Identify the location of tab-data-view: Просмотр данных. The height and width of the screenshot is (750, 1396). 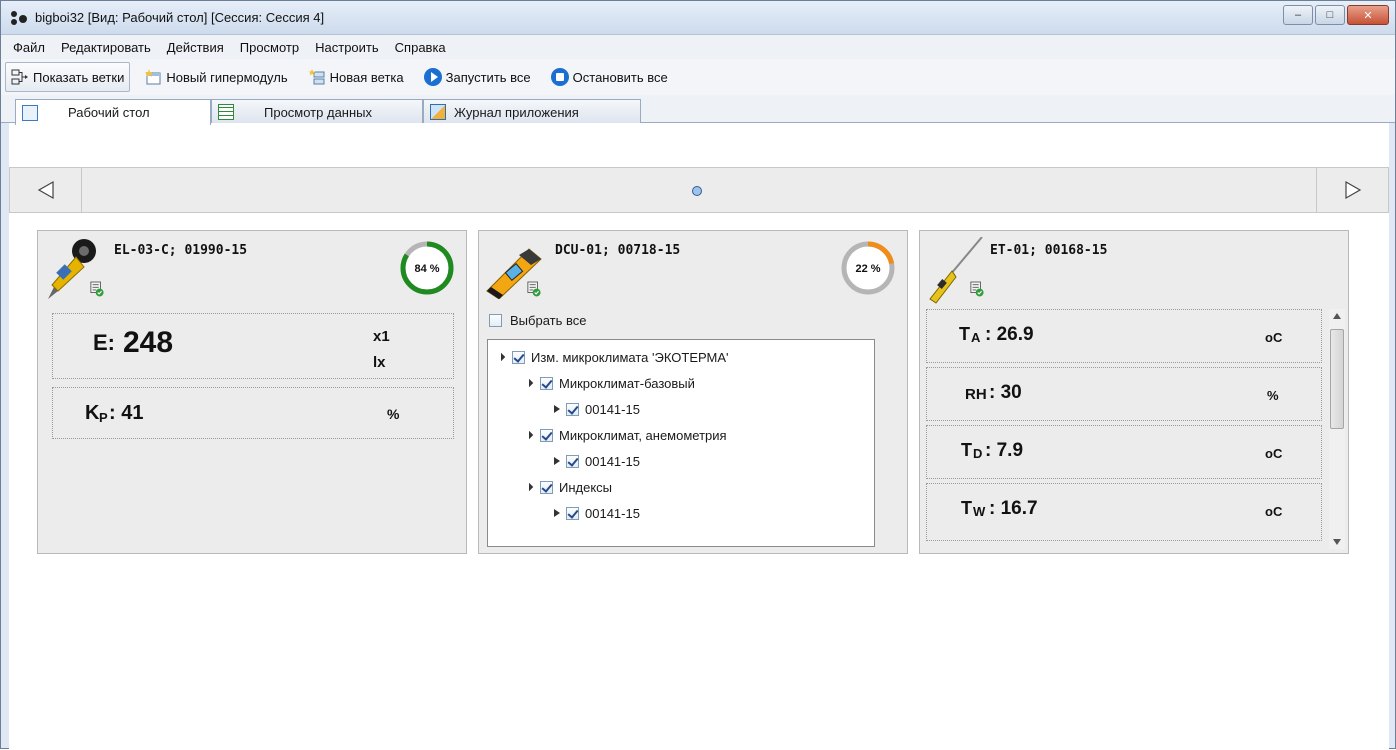
(317, 111).